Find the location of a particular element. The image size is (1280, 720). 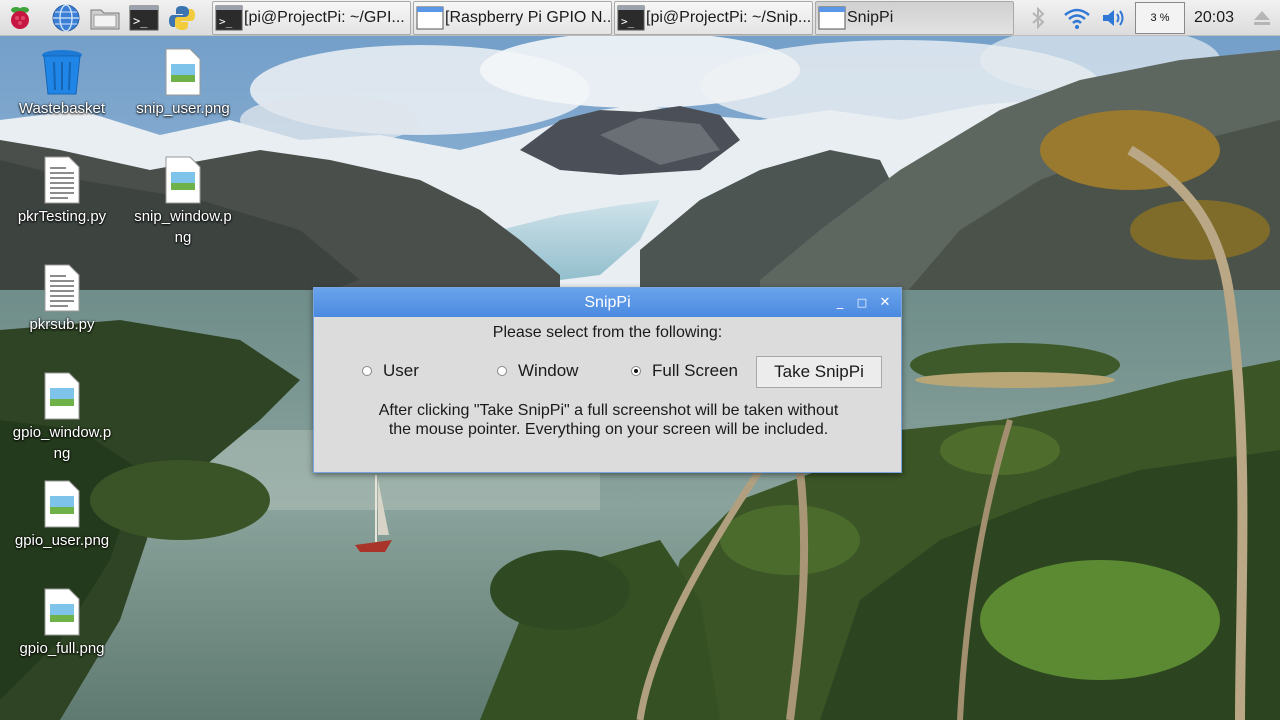

cpu-usage-label: 3 % is located at coordinates (1160, 18).